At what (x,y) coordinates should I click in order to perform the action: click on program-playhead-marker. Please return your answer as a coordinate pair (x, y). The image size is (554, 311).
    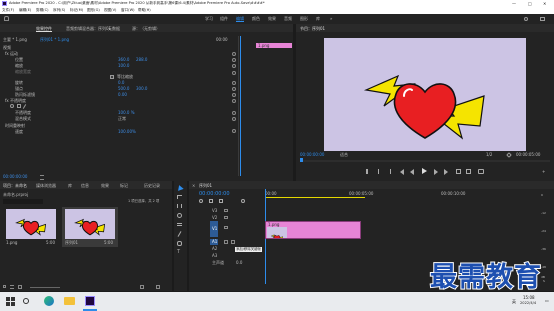
    Looking at the image, I should click on (301, 160).